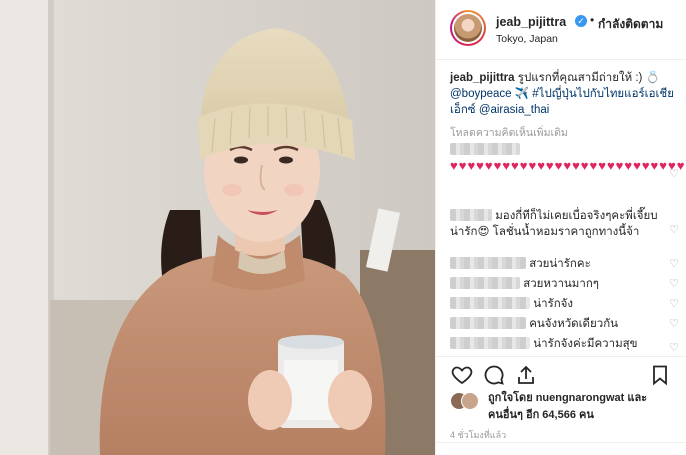 The height and width of the screenshot is (455, 686). I want to click on bookmark-icon, so click(660, 375).